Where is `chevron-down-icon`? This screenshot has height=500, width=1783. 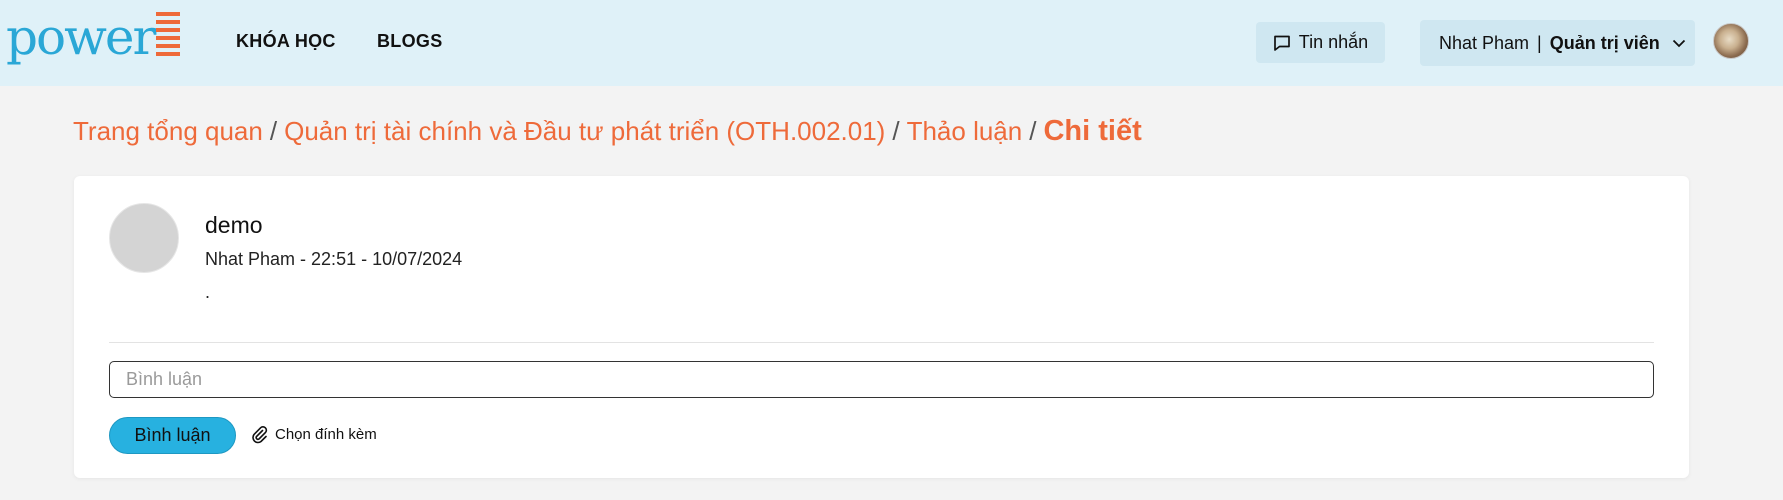 chevron-down-icon is located at coordinates (1679, 43).